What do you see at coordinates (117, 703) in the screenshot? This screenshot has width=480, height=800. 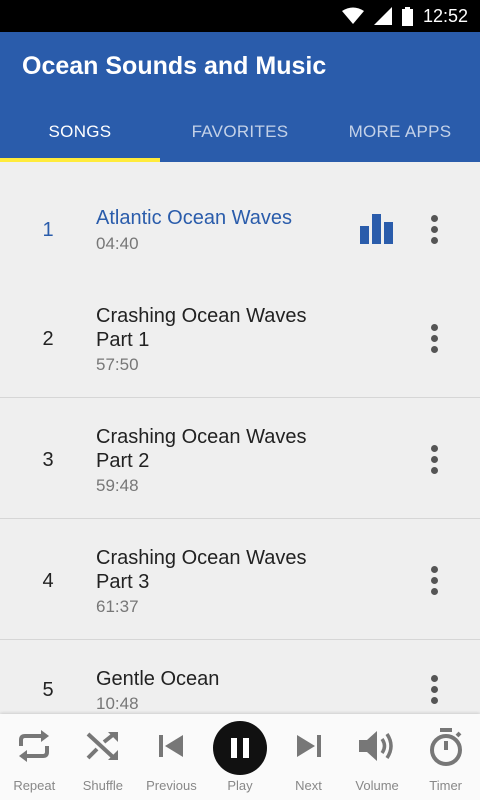 I see `song-duration: 10:48` at bounding box center [117, 703].